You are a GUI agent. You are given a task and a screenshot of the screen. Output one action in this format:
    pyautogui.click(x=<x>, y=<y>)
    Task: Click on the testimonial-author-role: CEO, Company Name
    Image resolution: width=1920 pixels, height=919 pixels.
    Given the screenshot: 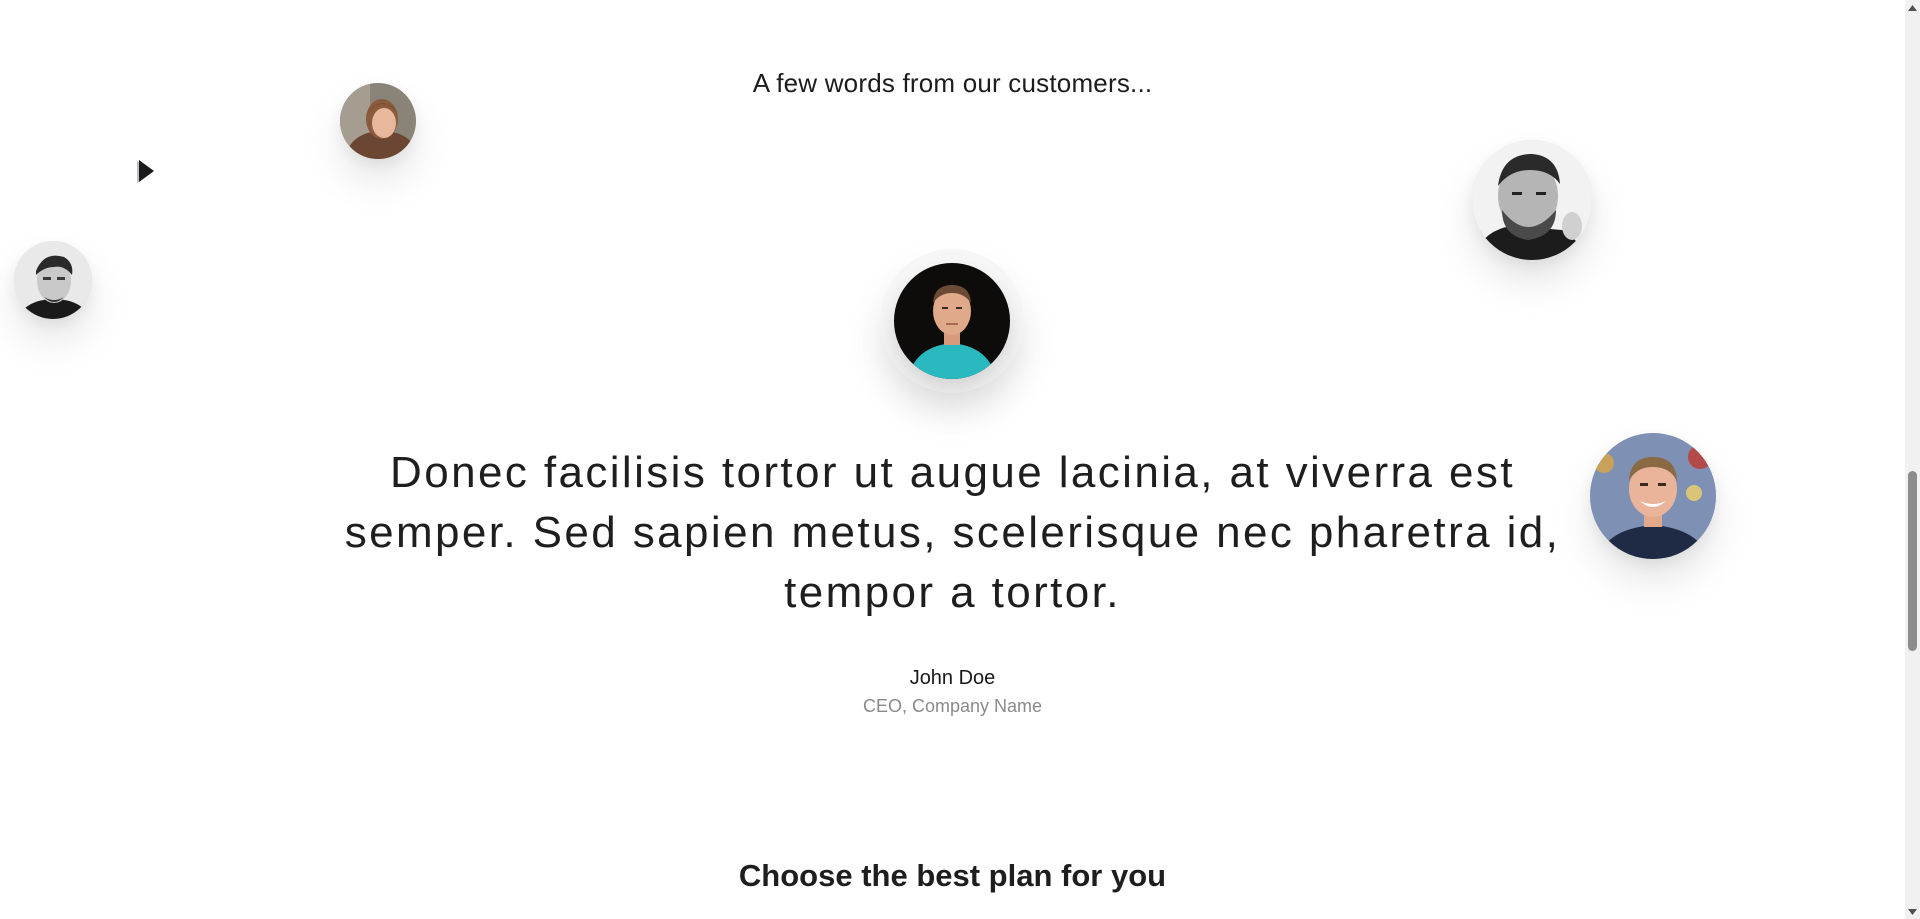 What is the action you would take?
    pyautogui.click(x=952, y=706)
    